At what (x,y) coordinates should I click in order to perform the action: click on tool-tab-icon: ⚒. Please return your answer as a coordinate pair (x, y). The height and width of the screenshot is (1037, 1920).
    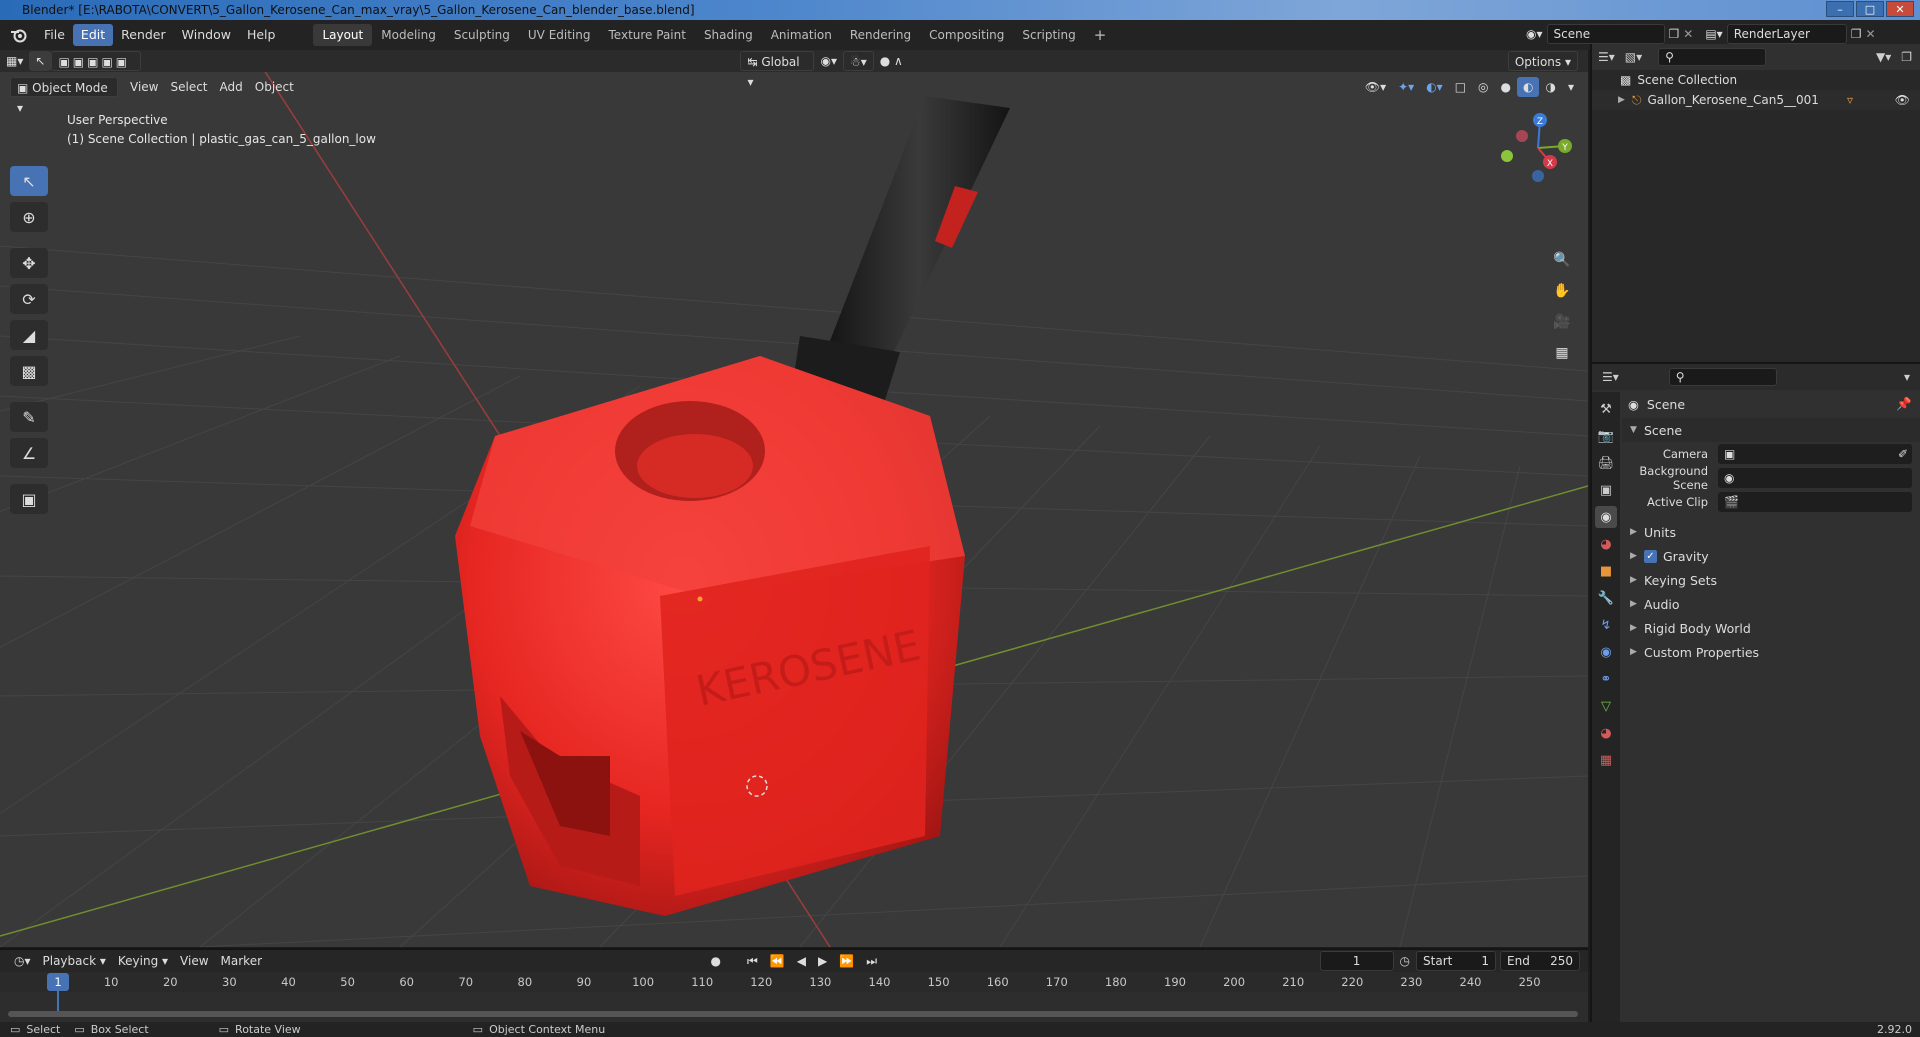
    Looking at the image, I should click on (1606, 409).